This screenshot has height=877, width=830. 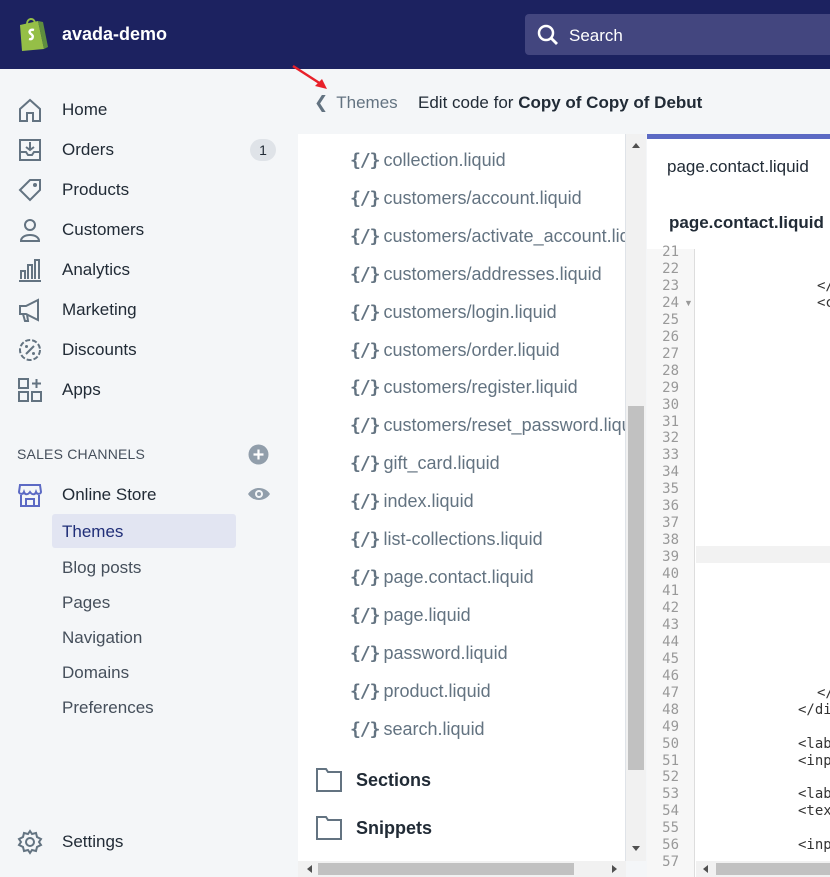 What do you see at coordinates (670, 794) in the screenshot?
I see `line-number: 53` at bounding box center [670, 794].